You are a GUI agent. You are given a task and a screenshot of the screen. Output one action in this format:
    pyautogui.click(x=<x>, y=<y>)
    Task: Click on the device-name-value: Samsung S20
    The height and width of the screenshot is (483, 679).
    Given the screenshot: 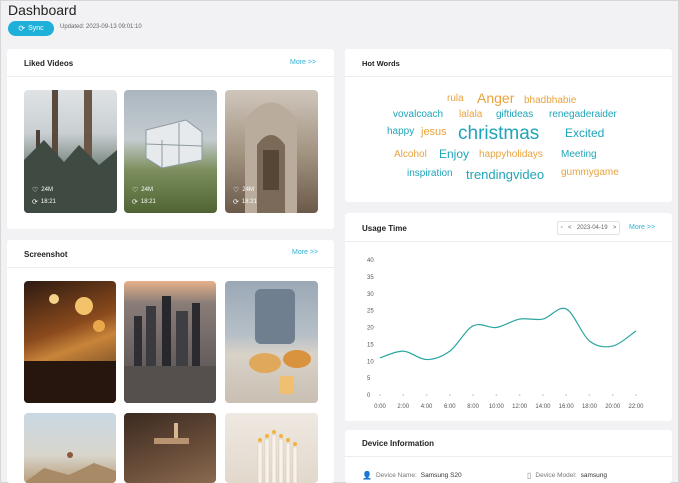 What is the action you would take?
    pyautogui.click(x=441, y=475)
    